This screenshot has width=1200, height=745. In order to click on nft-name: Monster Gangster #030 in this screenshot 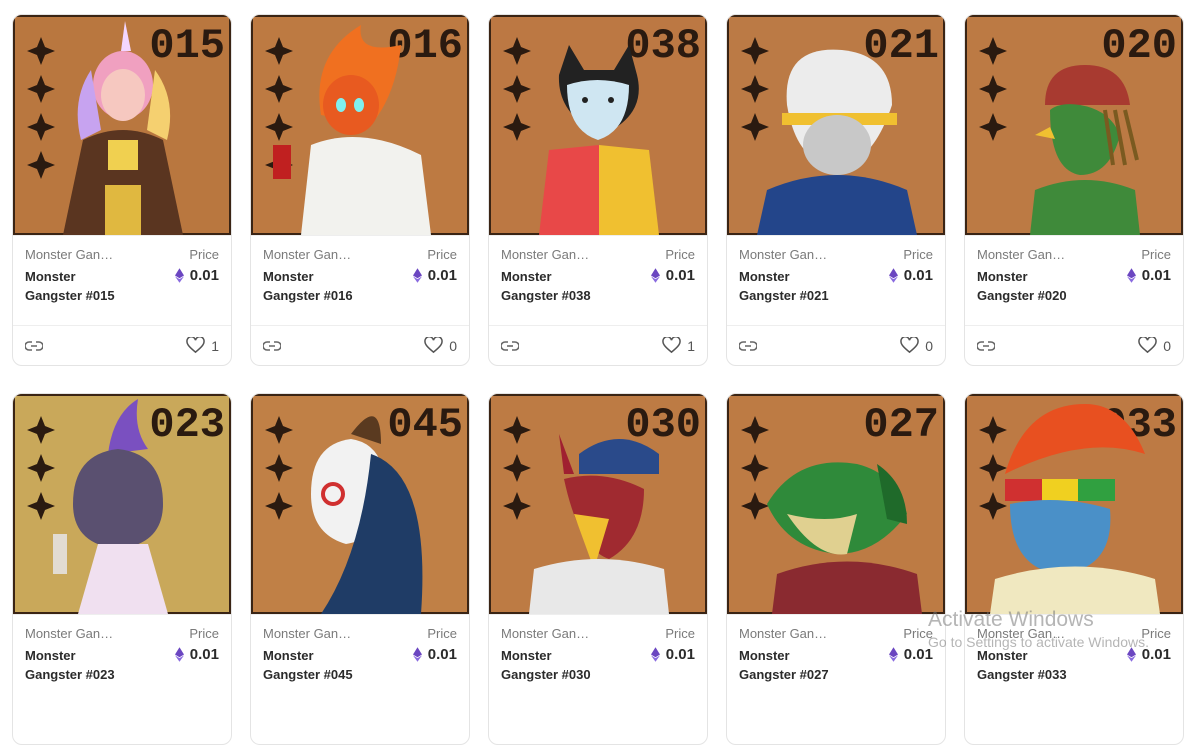, I will do `click(556, 665)`.